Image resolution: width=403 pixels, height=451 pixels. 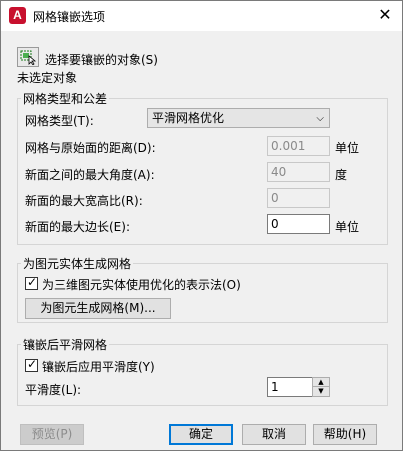 I want to click on edge-length-field: 0, so click(x=298, y=224).